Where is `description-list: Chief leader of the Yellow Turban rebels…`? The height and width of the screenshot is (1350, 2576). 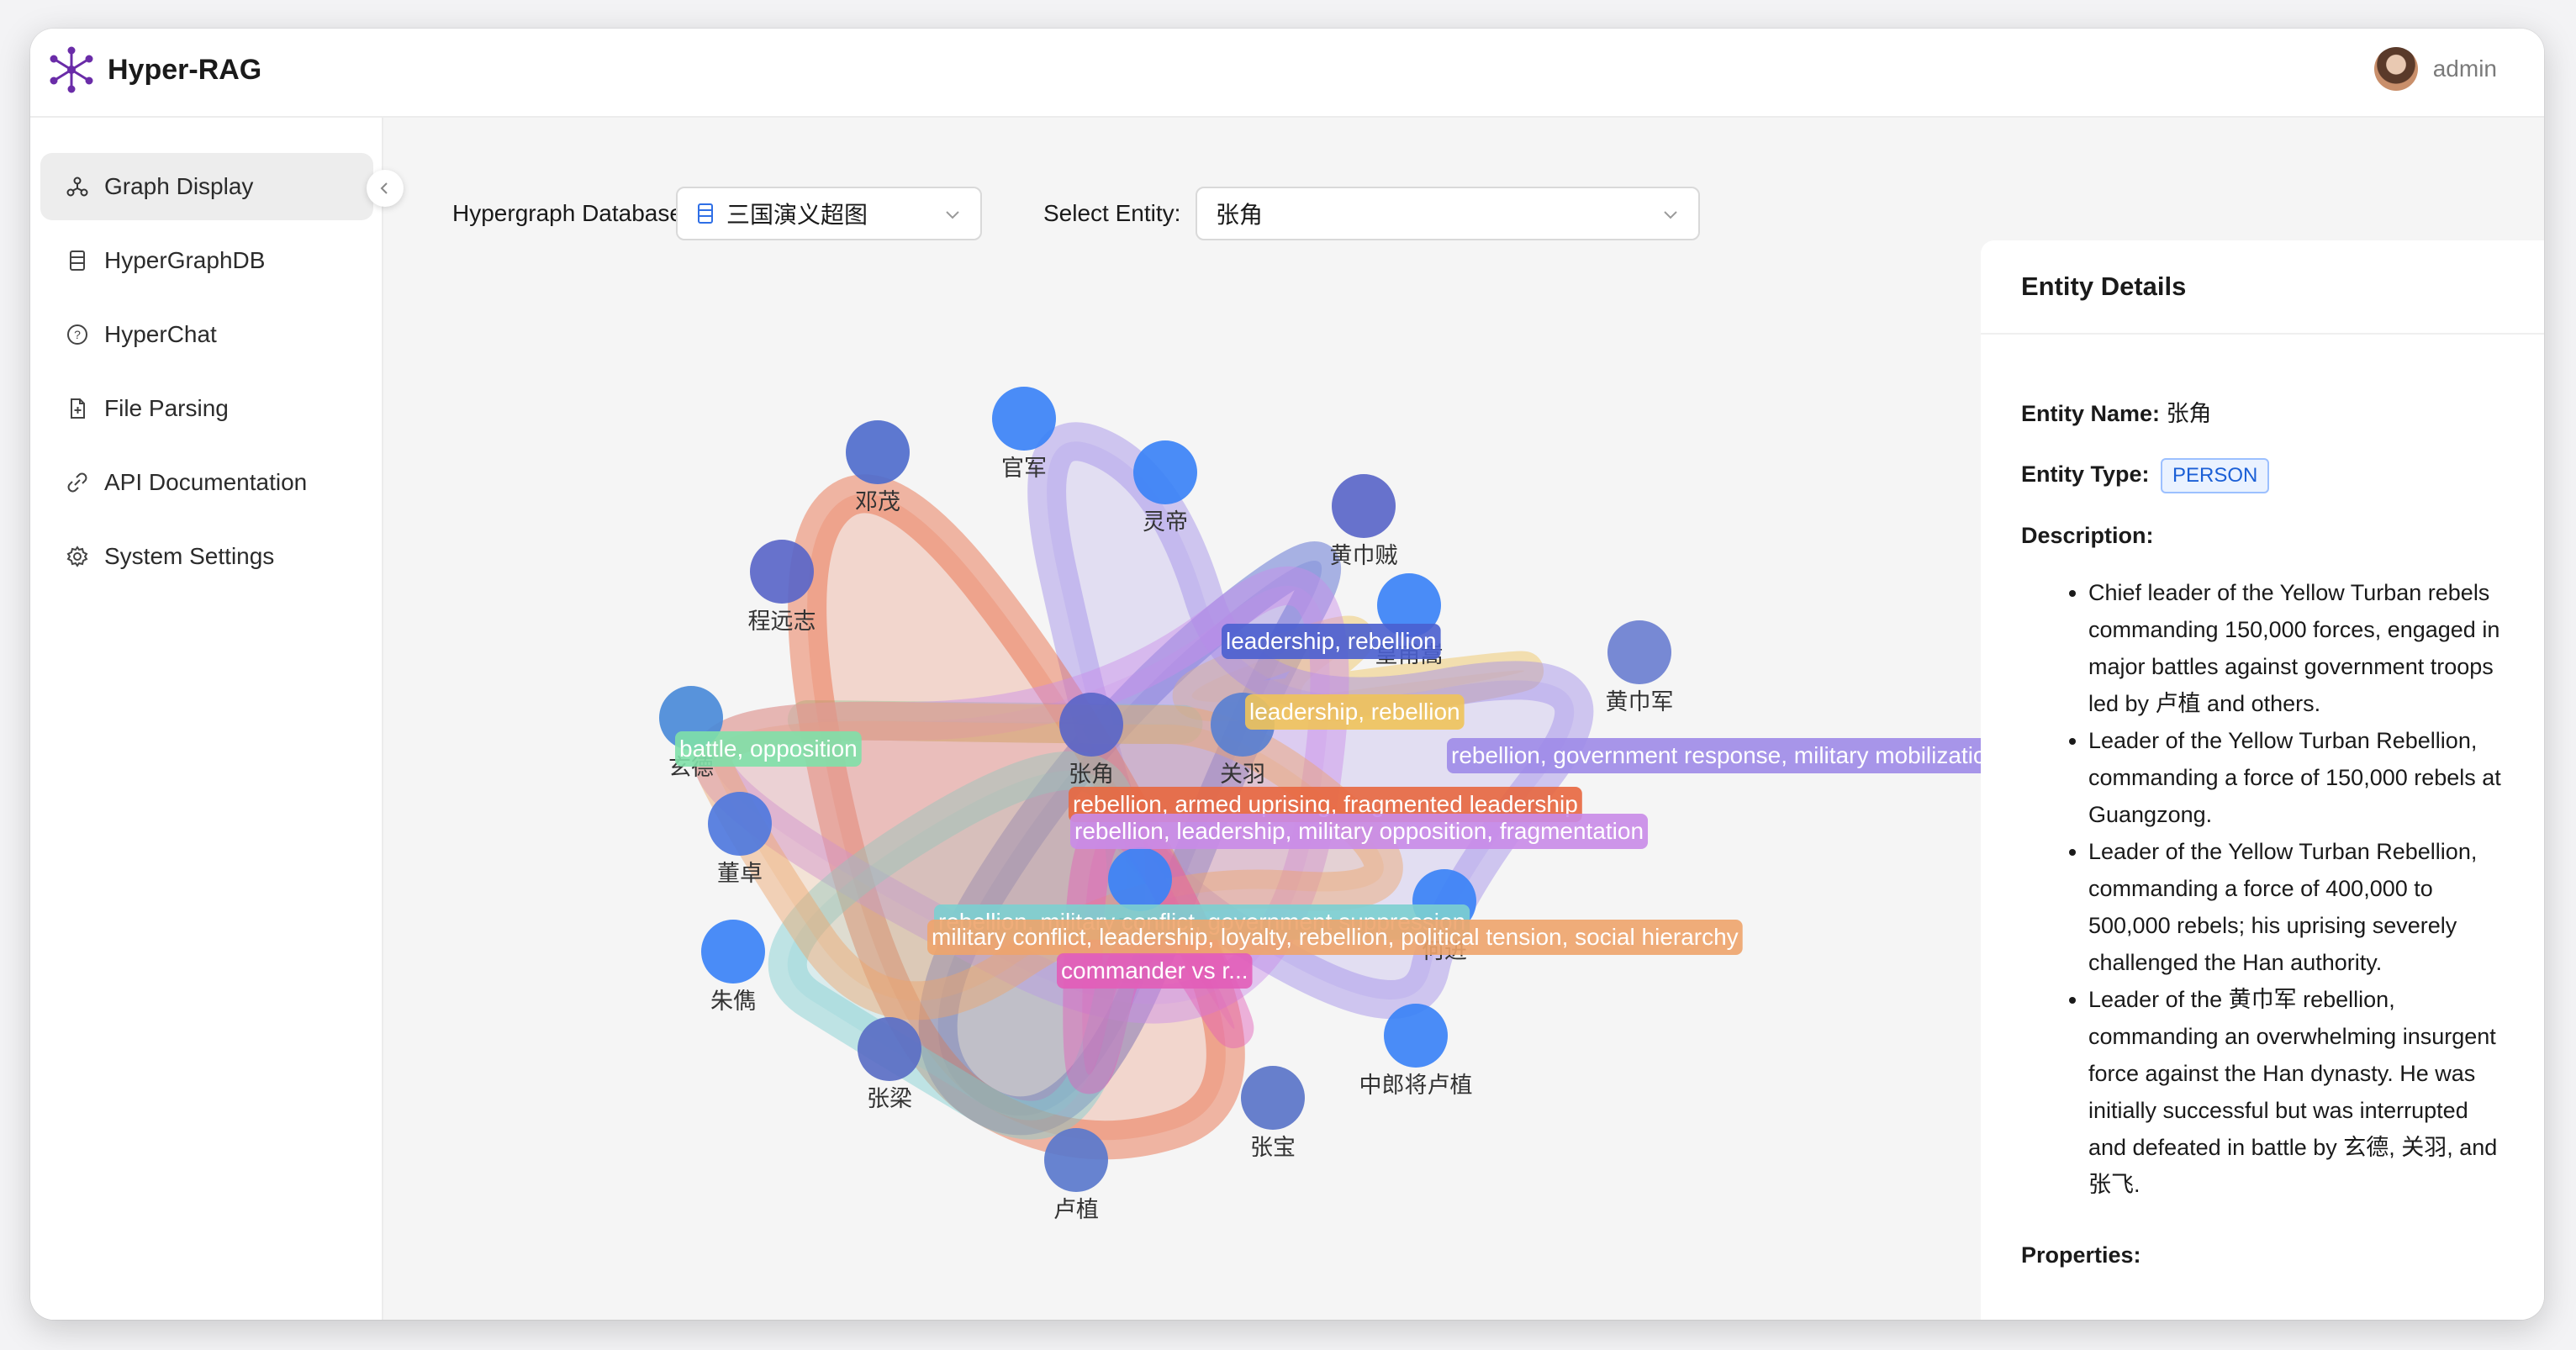
description-list: Chief leader of the Yellow Turban rebels… is located at coordinates (2263, 888).